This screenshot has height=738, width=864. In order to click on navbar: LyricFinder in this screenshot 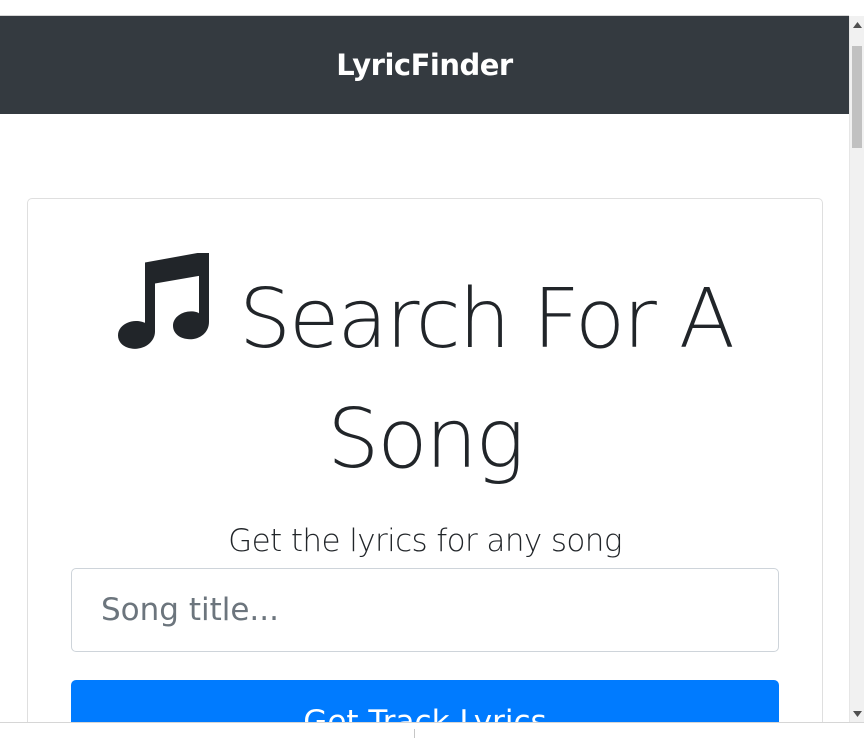, I will do `click(424, 65)`.